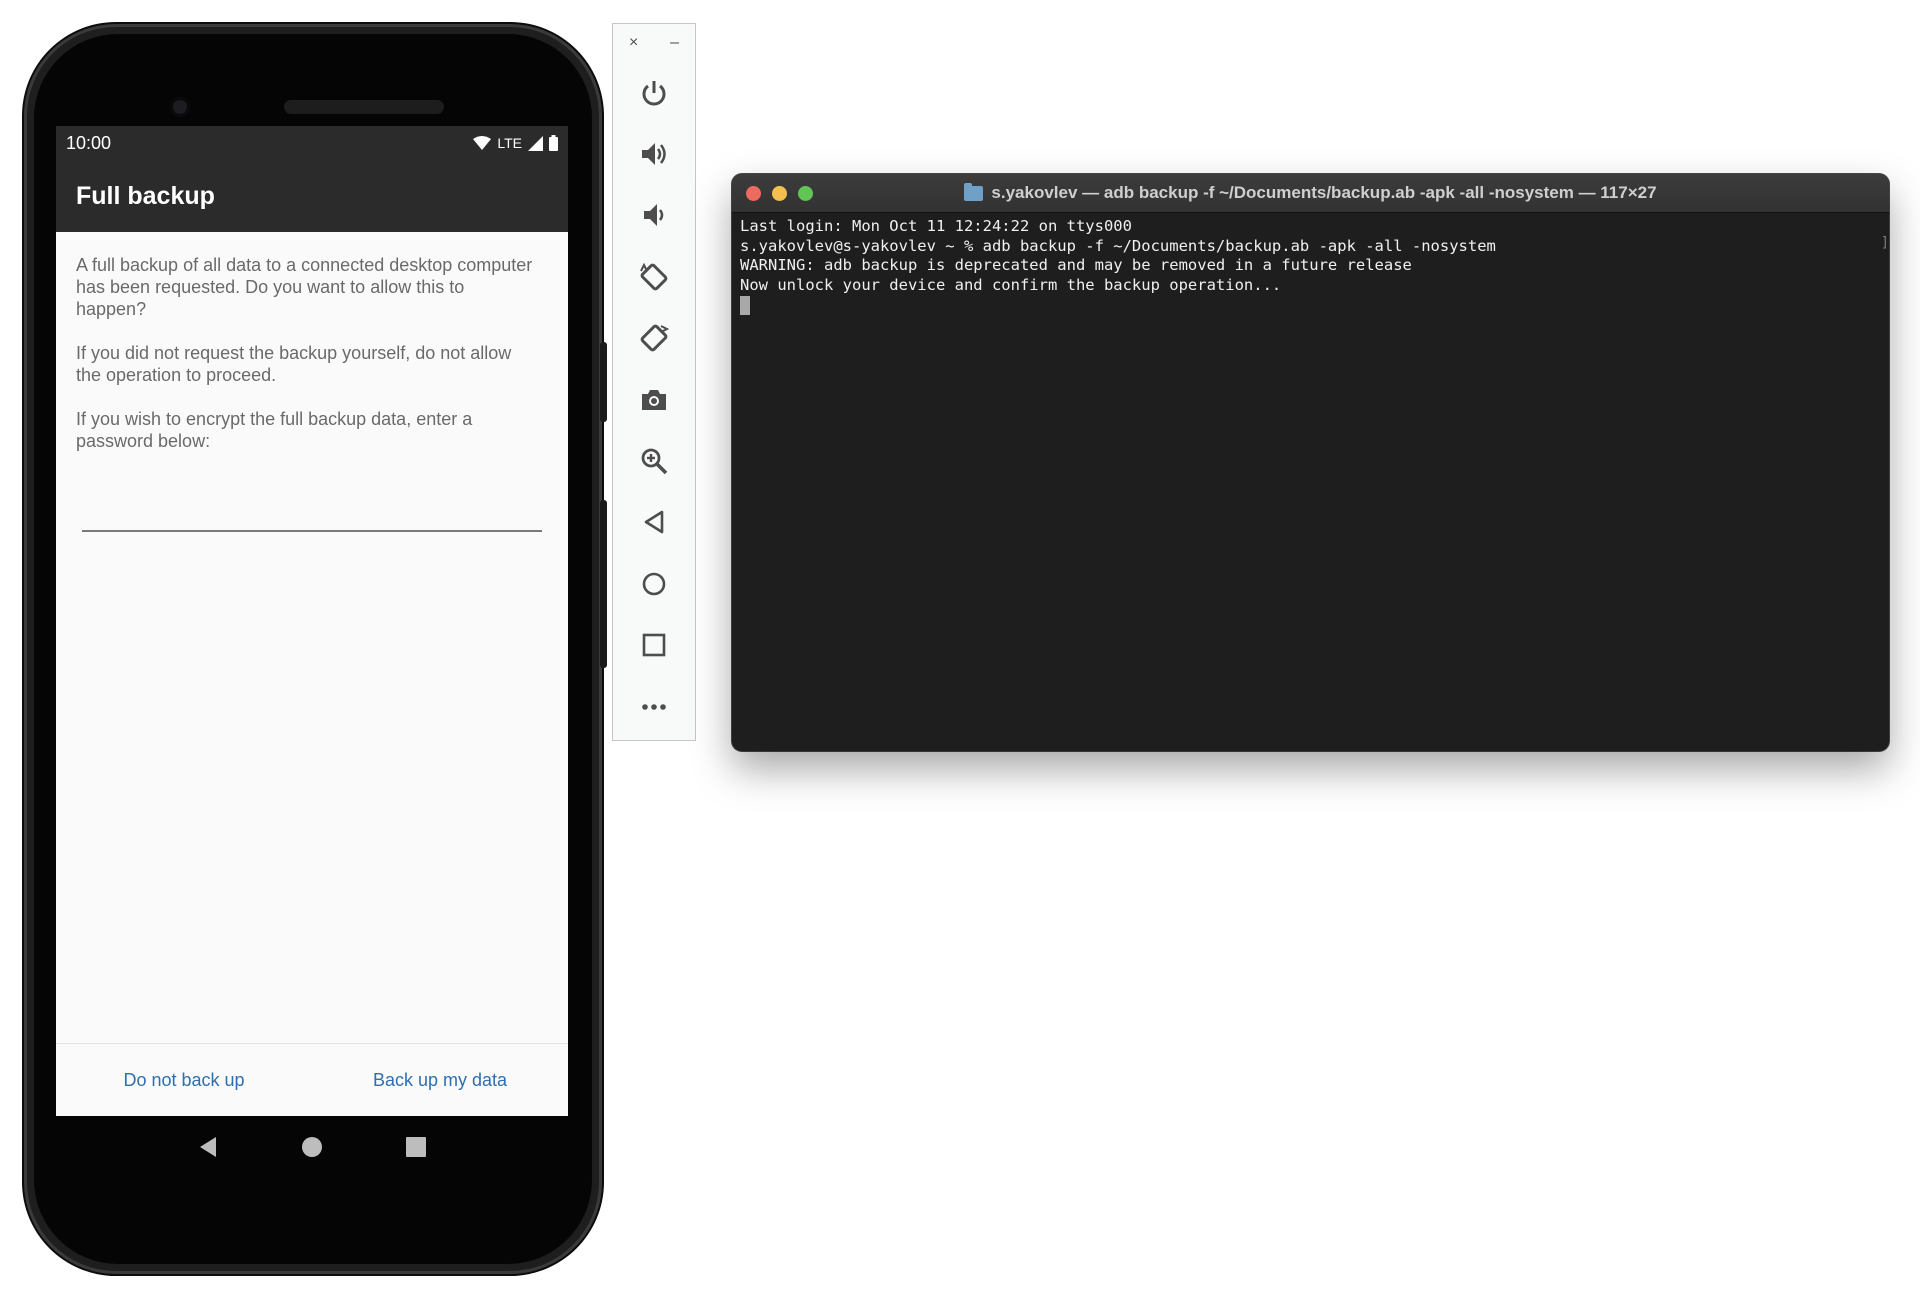 The image size is (1920, 1295). Describe the element at coordinates (654, 706) in the screenshot. I see `more-icon` at that location.